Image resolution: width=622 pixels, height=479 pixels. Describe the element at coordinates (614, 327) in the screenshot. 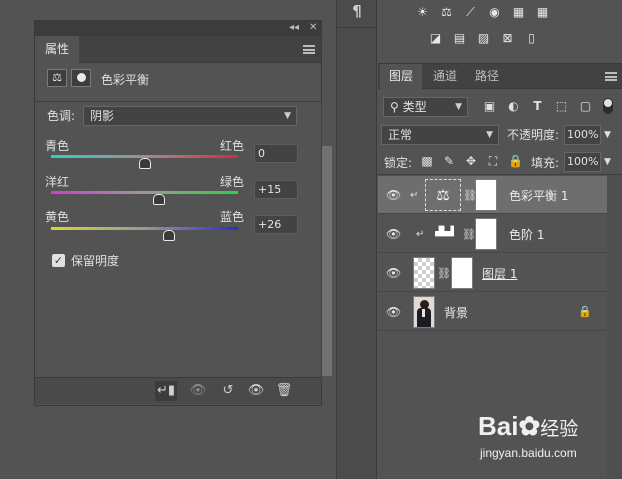

I see `layers-scrollbar` at that location.